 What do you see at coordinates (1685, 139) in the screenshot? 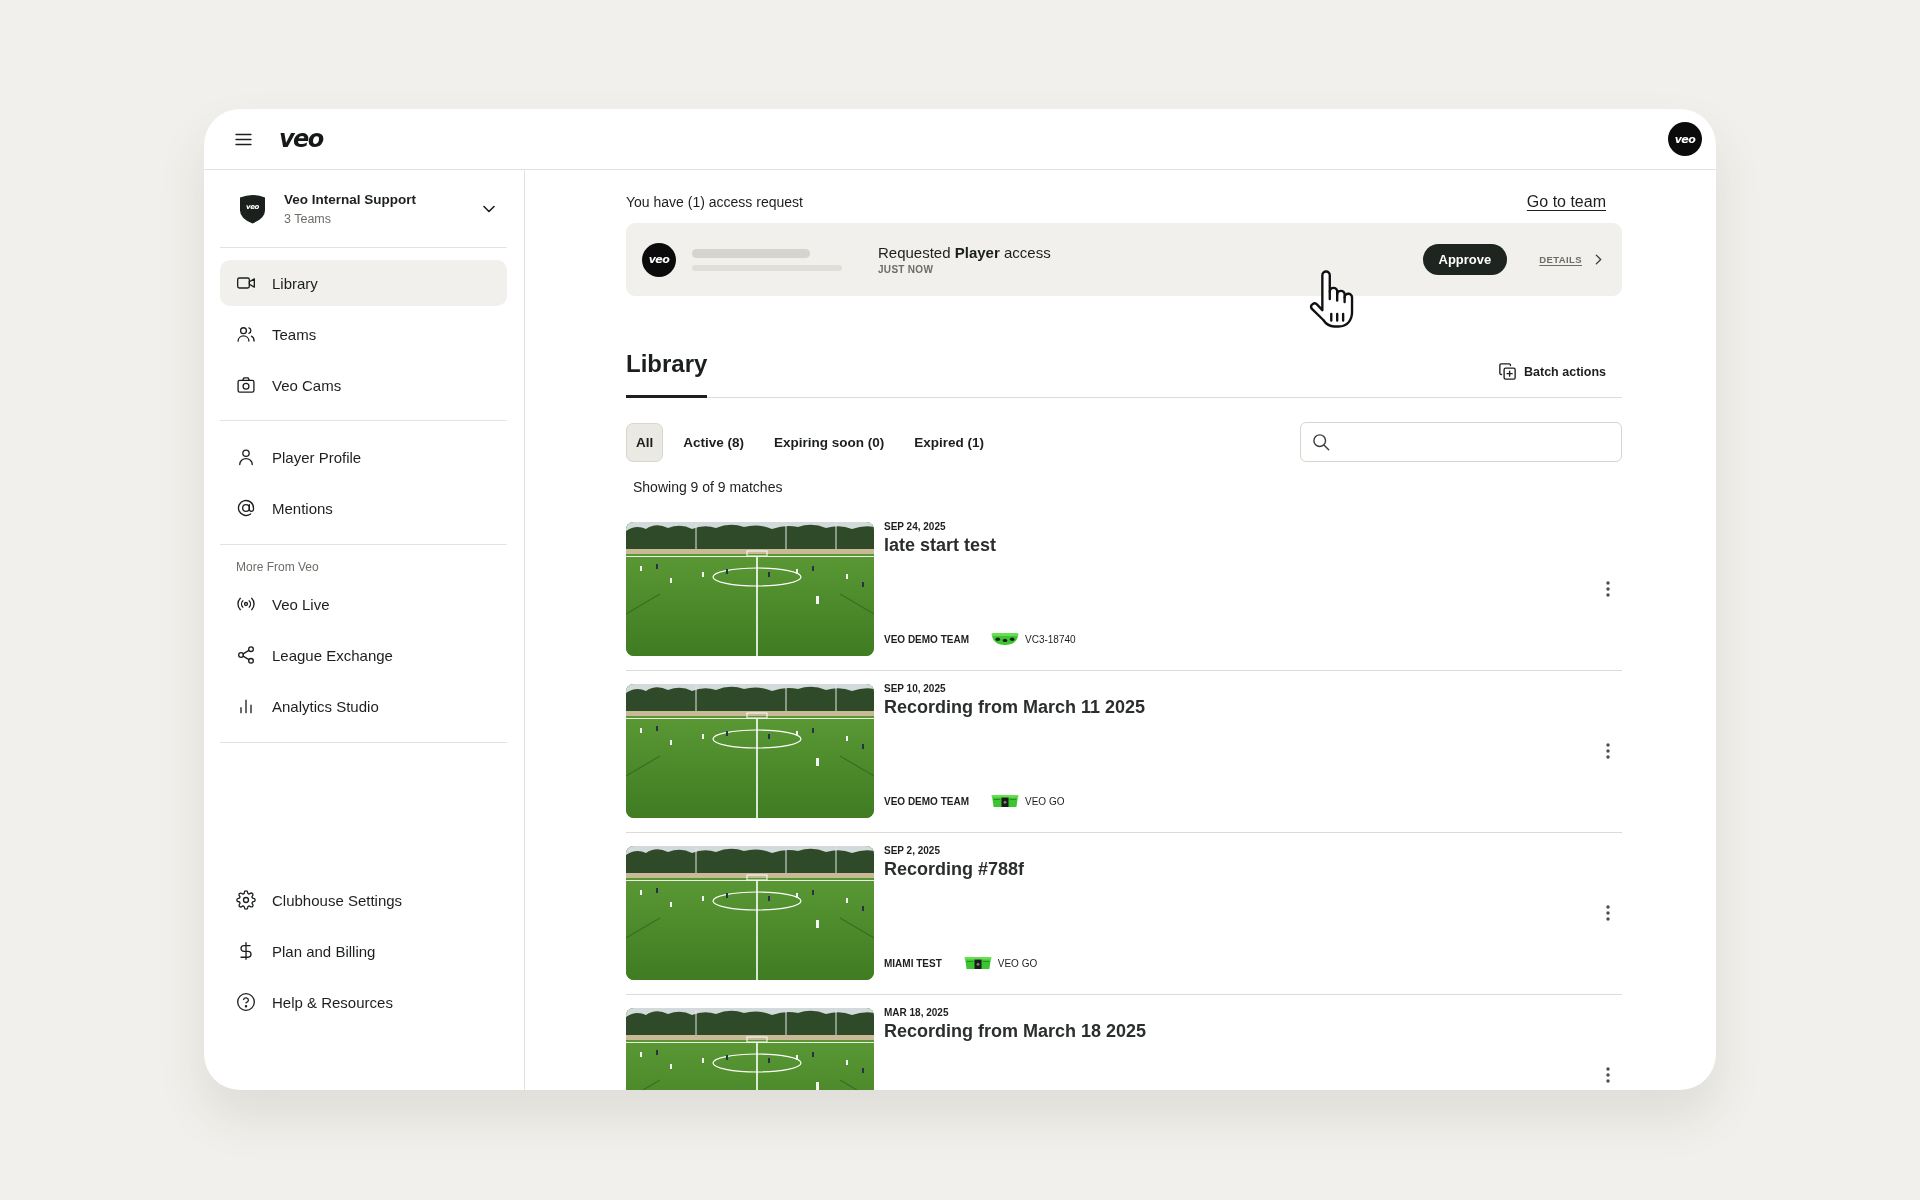
I see `account-avatar: veo` at bounding box center [1685, 139].